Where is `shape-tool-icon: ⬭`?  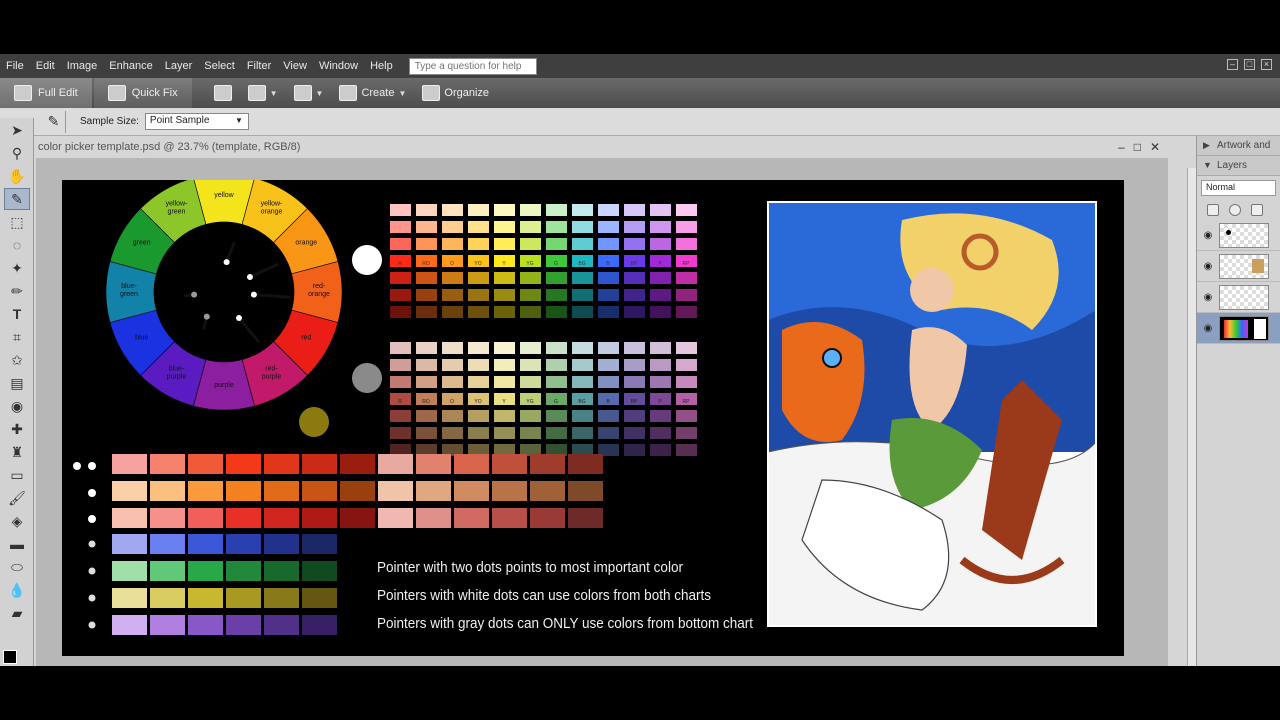 shape-tool-icon: ⬭ is located at coordinates (17, 567).